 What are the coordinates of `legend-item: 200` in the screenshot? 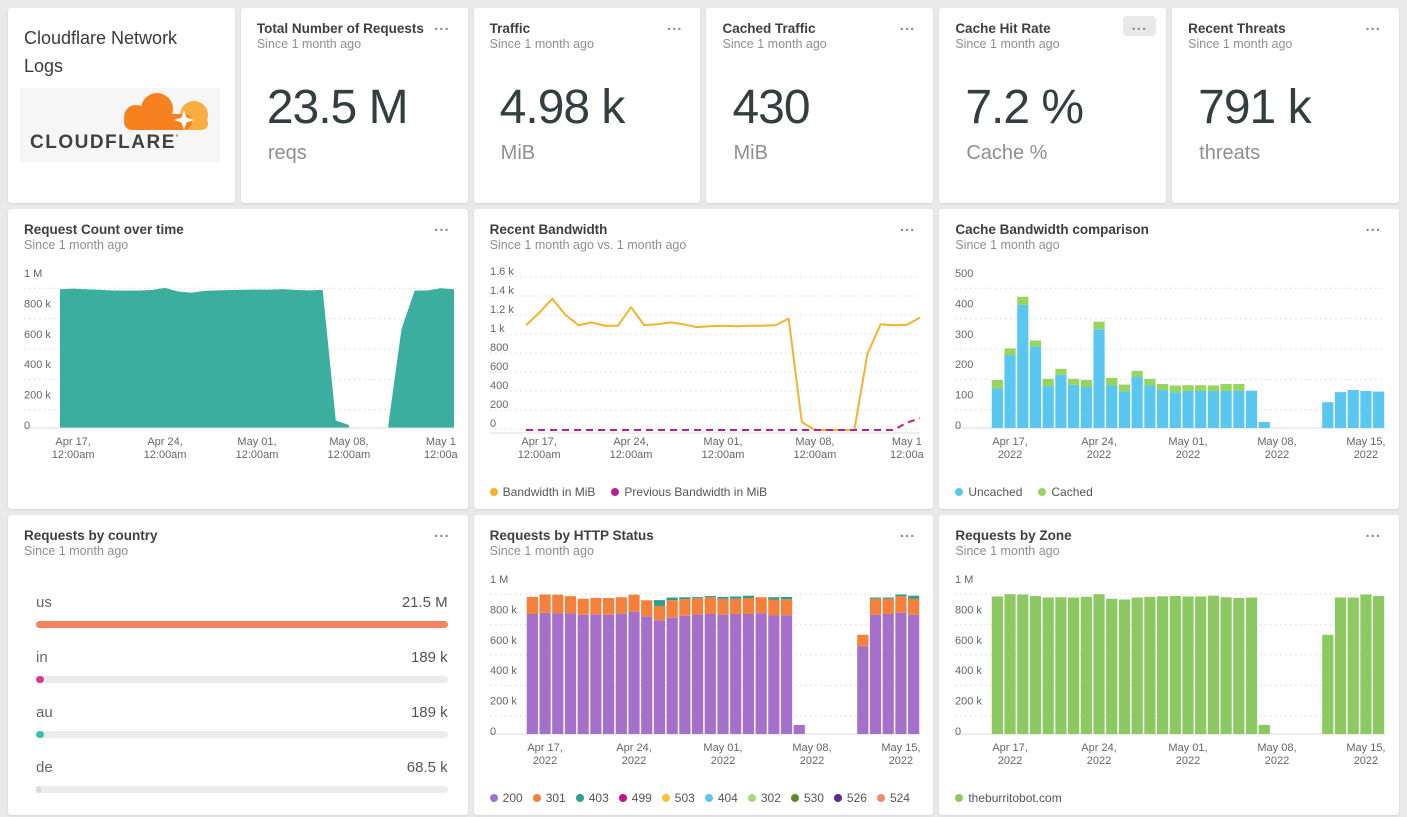 It's located at (506, 798).